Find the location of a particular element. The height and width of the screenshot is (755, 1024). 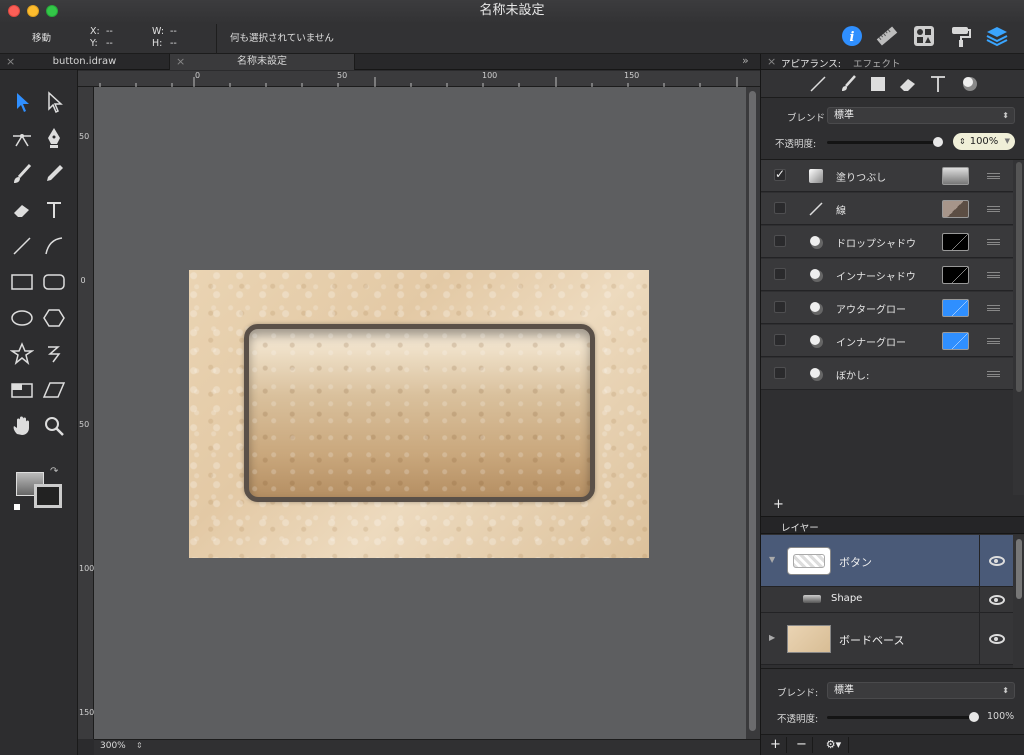

text-tool-icon is located at coordinates (54, 210).